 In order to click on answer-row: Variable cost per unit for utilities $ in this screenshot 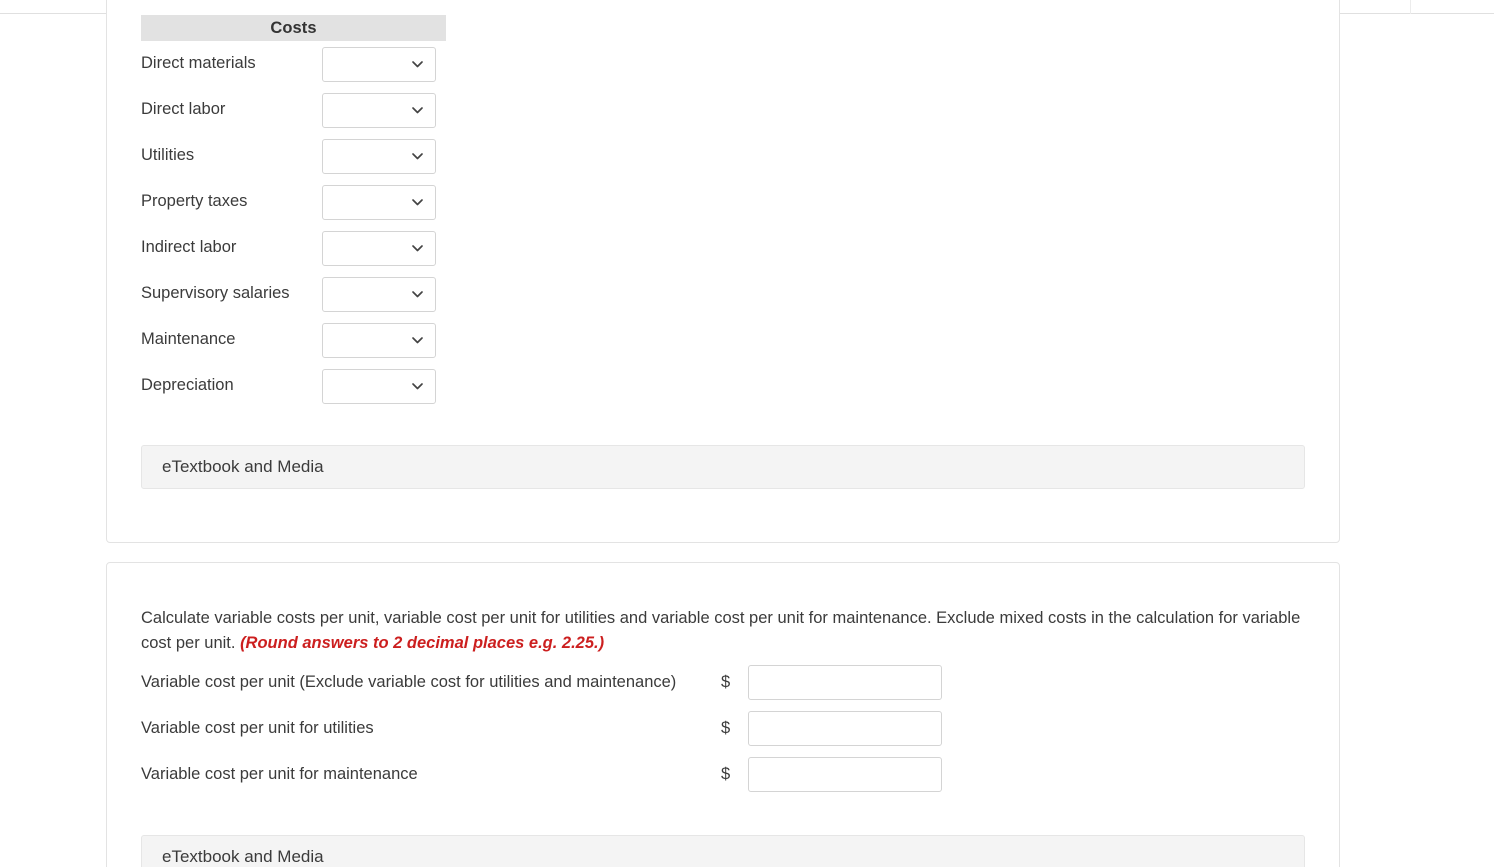, I will do `click(646, 728)`.